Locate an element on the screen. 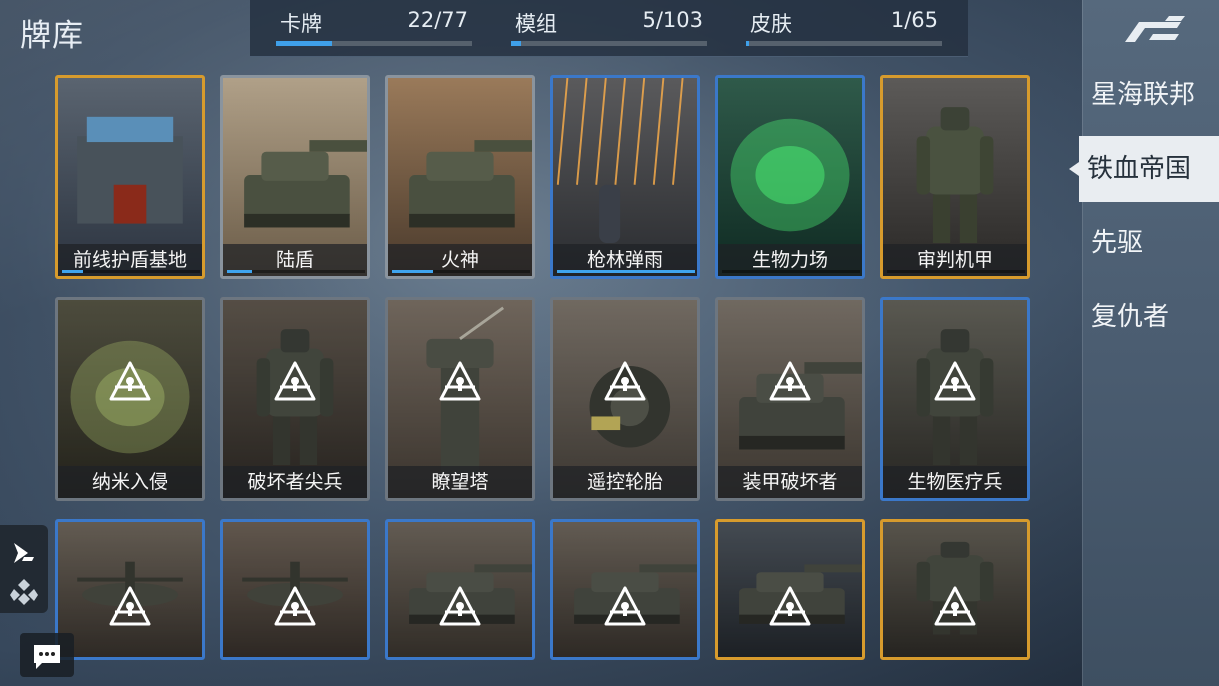 The image size is (1219, 686). chat-icon is located at coordinates (47, 655).